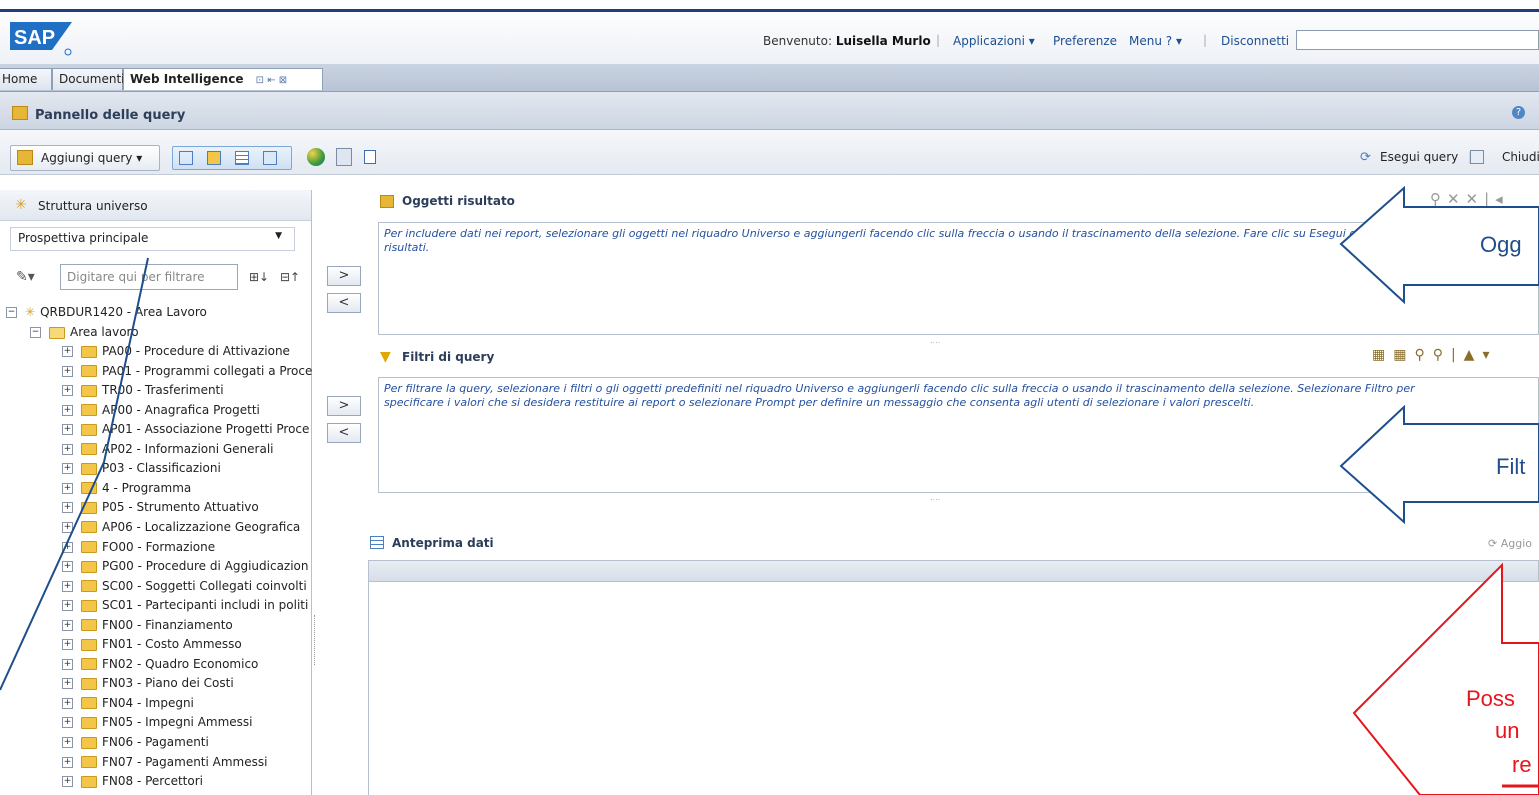  Describe the element at coordinates (1511, 466) in the screenshot. I see `blue-callout-text-2: Filt` at that location.